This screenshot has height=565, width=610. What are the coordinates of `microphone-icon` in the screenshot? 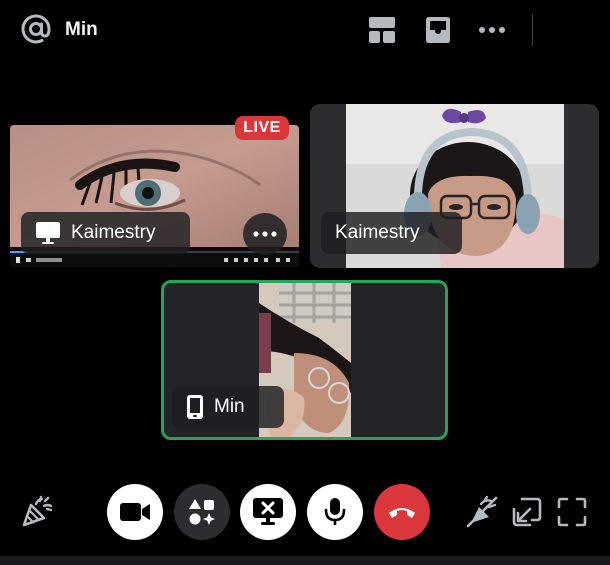 It's located at (335, 511).